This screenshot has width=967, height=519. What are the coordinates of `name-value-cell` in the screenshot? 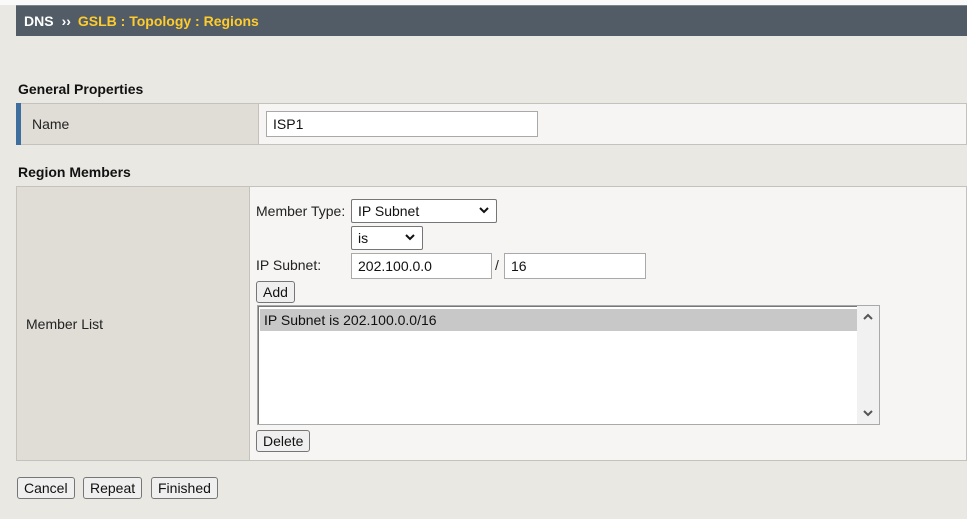 It's located at (612, 124).